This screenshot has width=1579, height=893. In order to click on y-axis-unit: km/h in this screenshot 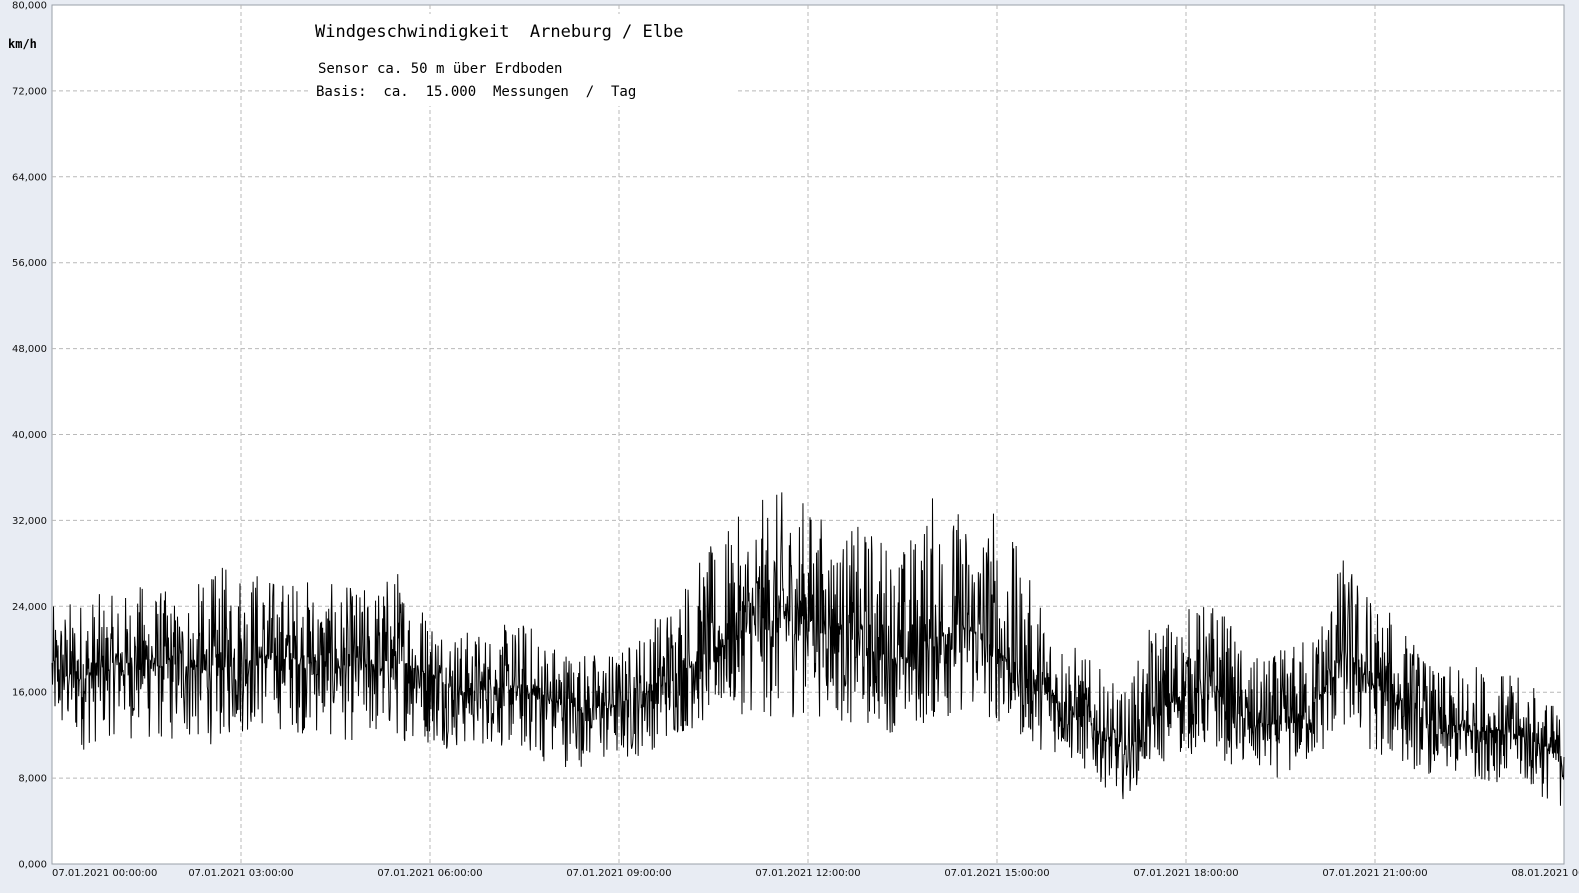, I will do `click(22, 44)`.